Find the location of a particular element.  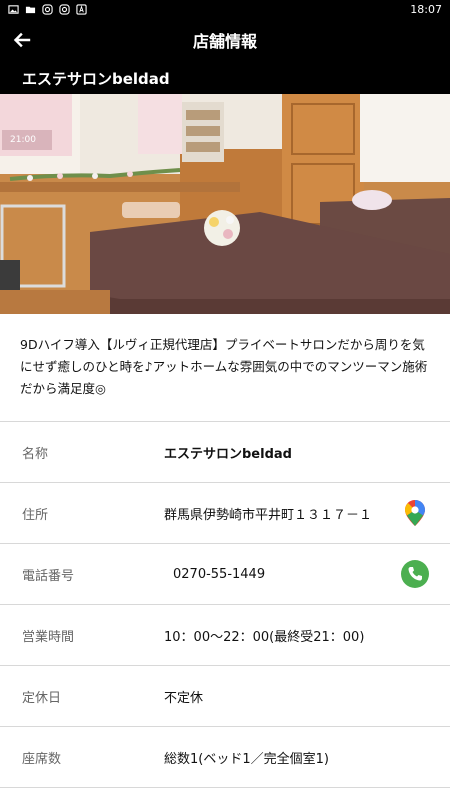

info-row-name: 名称 エステサロンbeldad is located at coordinates (225, 452).